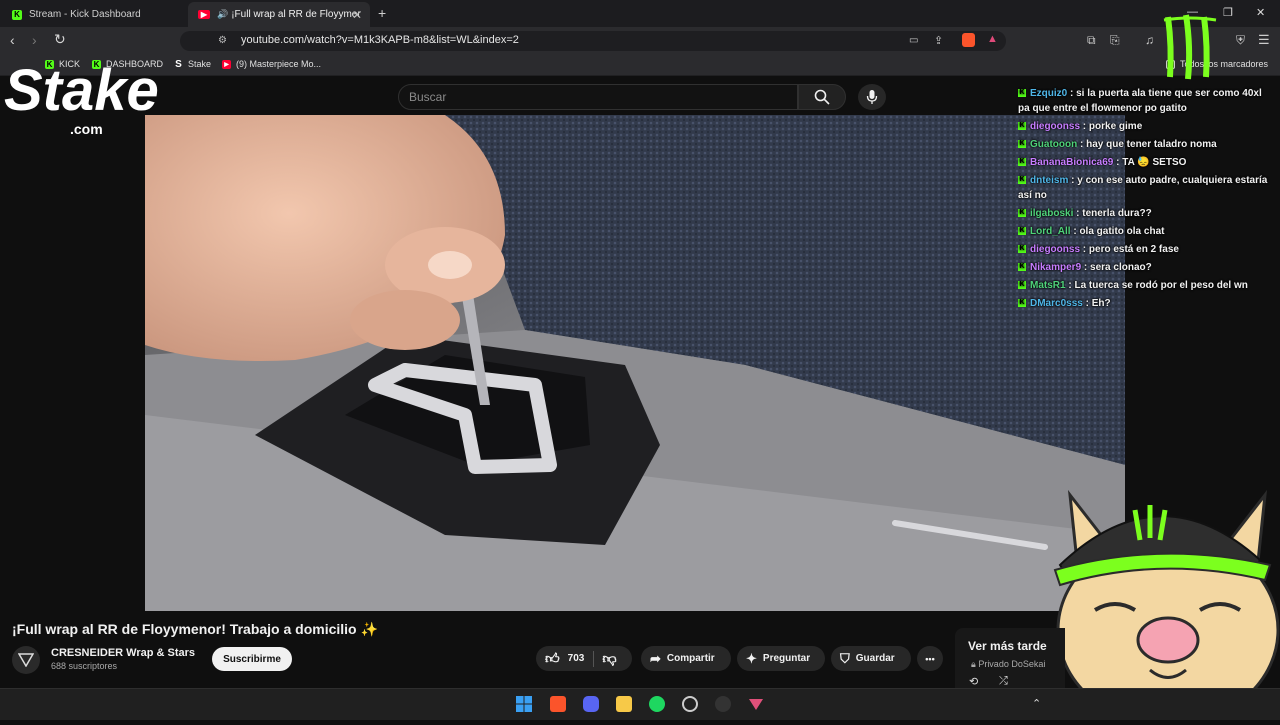  What do you see at coordinates (1007, 646) in the screenshot?
I see `watch-later-title: Ver más tarde` at bounding box center [1007, 646].